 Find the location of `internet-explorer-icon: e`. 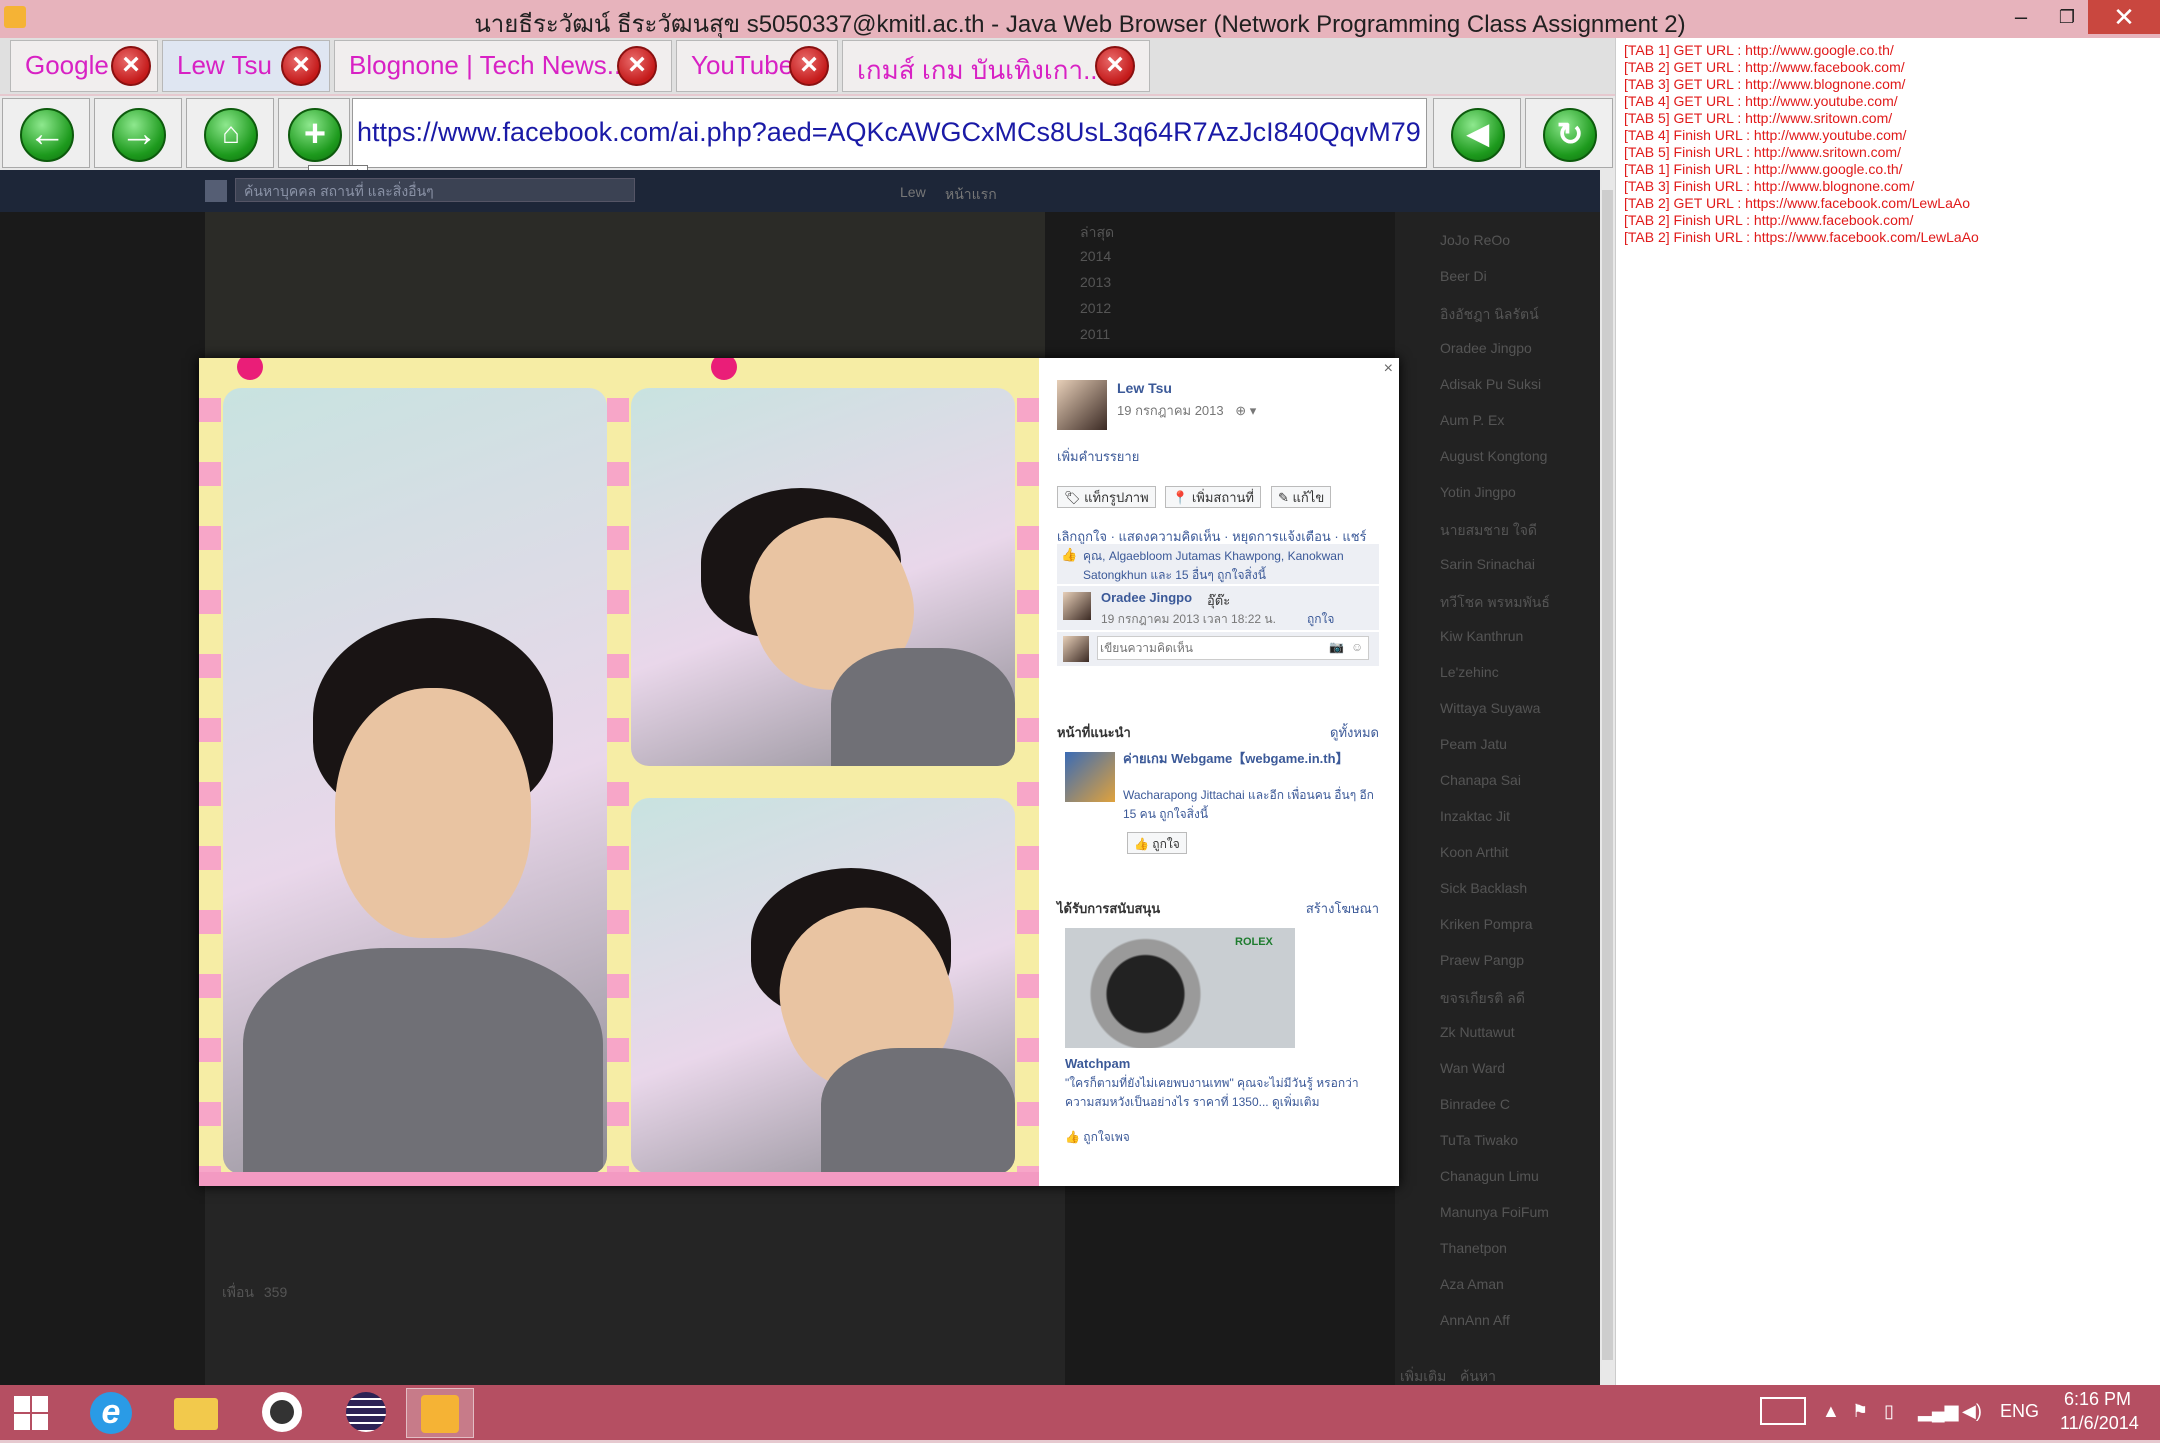

internet-explorer-icon: e is located at coordinates (114, 1413).